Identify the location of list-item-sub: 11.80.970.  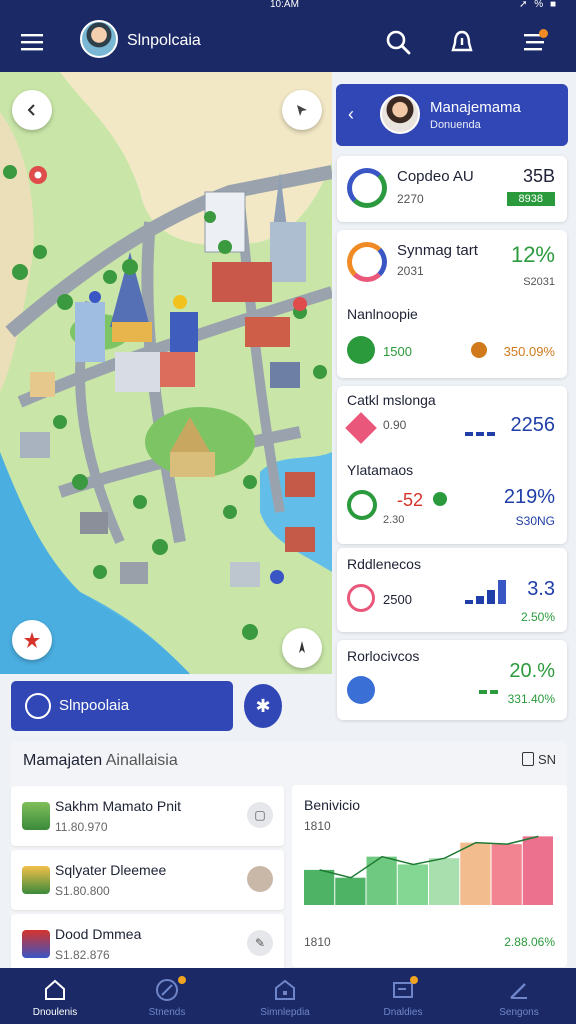
(81, 827).